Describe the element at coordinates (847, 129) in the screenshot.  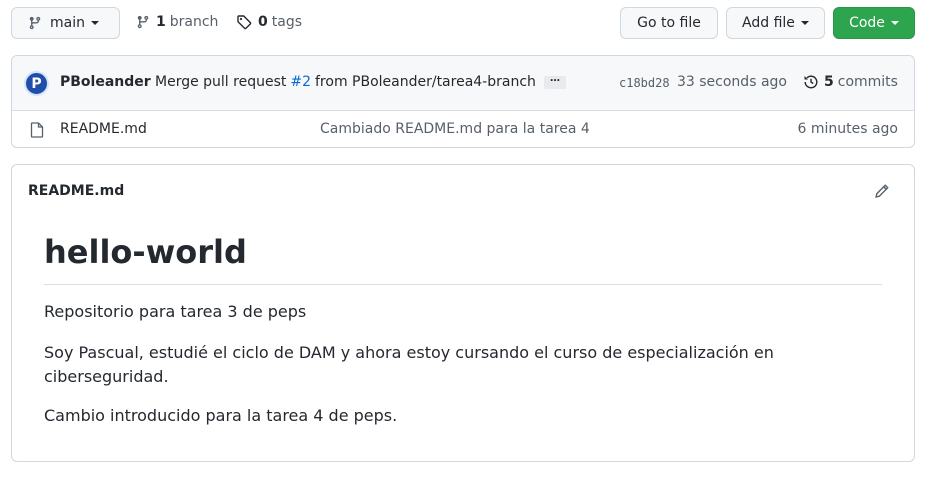
I see `file-time: 6 minutes ago` at that location.